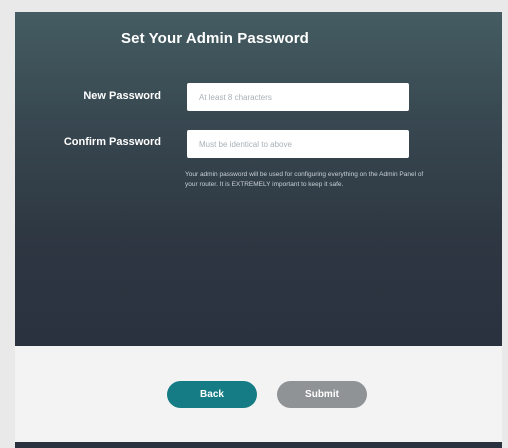  I want to click on back-button: Back, so click(212, 394).